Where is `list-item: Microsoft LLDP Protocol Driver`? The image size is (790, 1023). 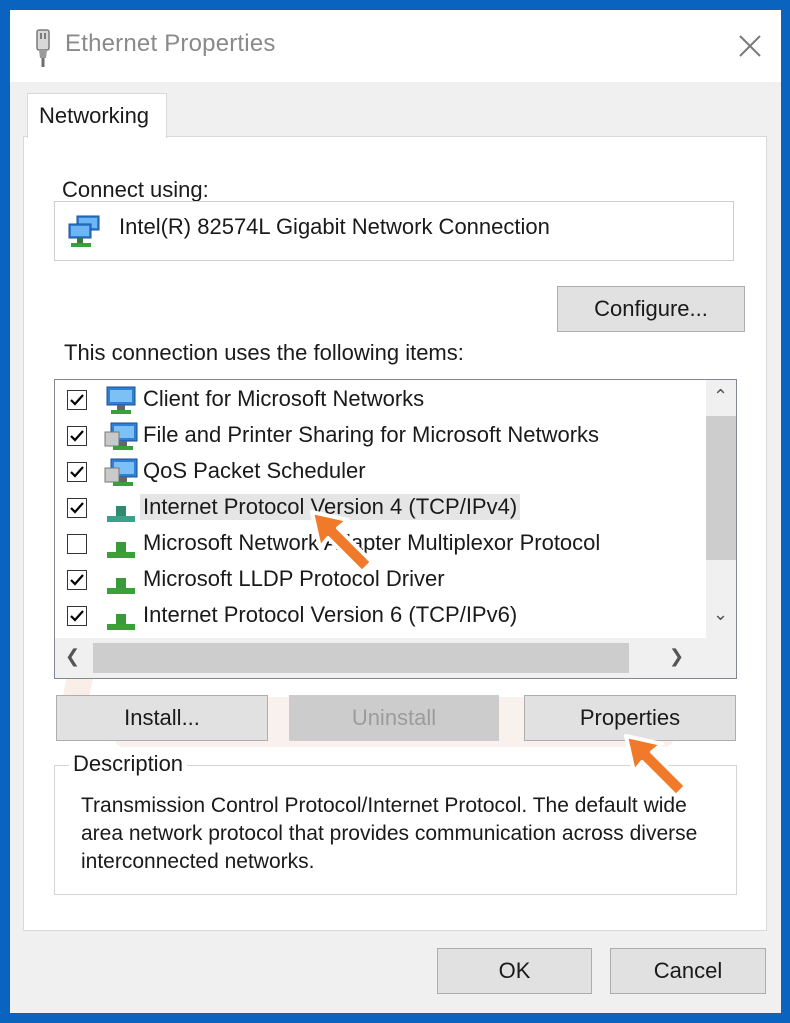 list-item: Microsoft LLDP Protocol Driver is located at coordinates (375, 582).